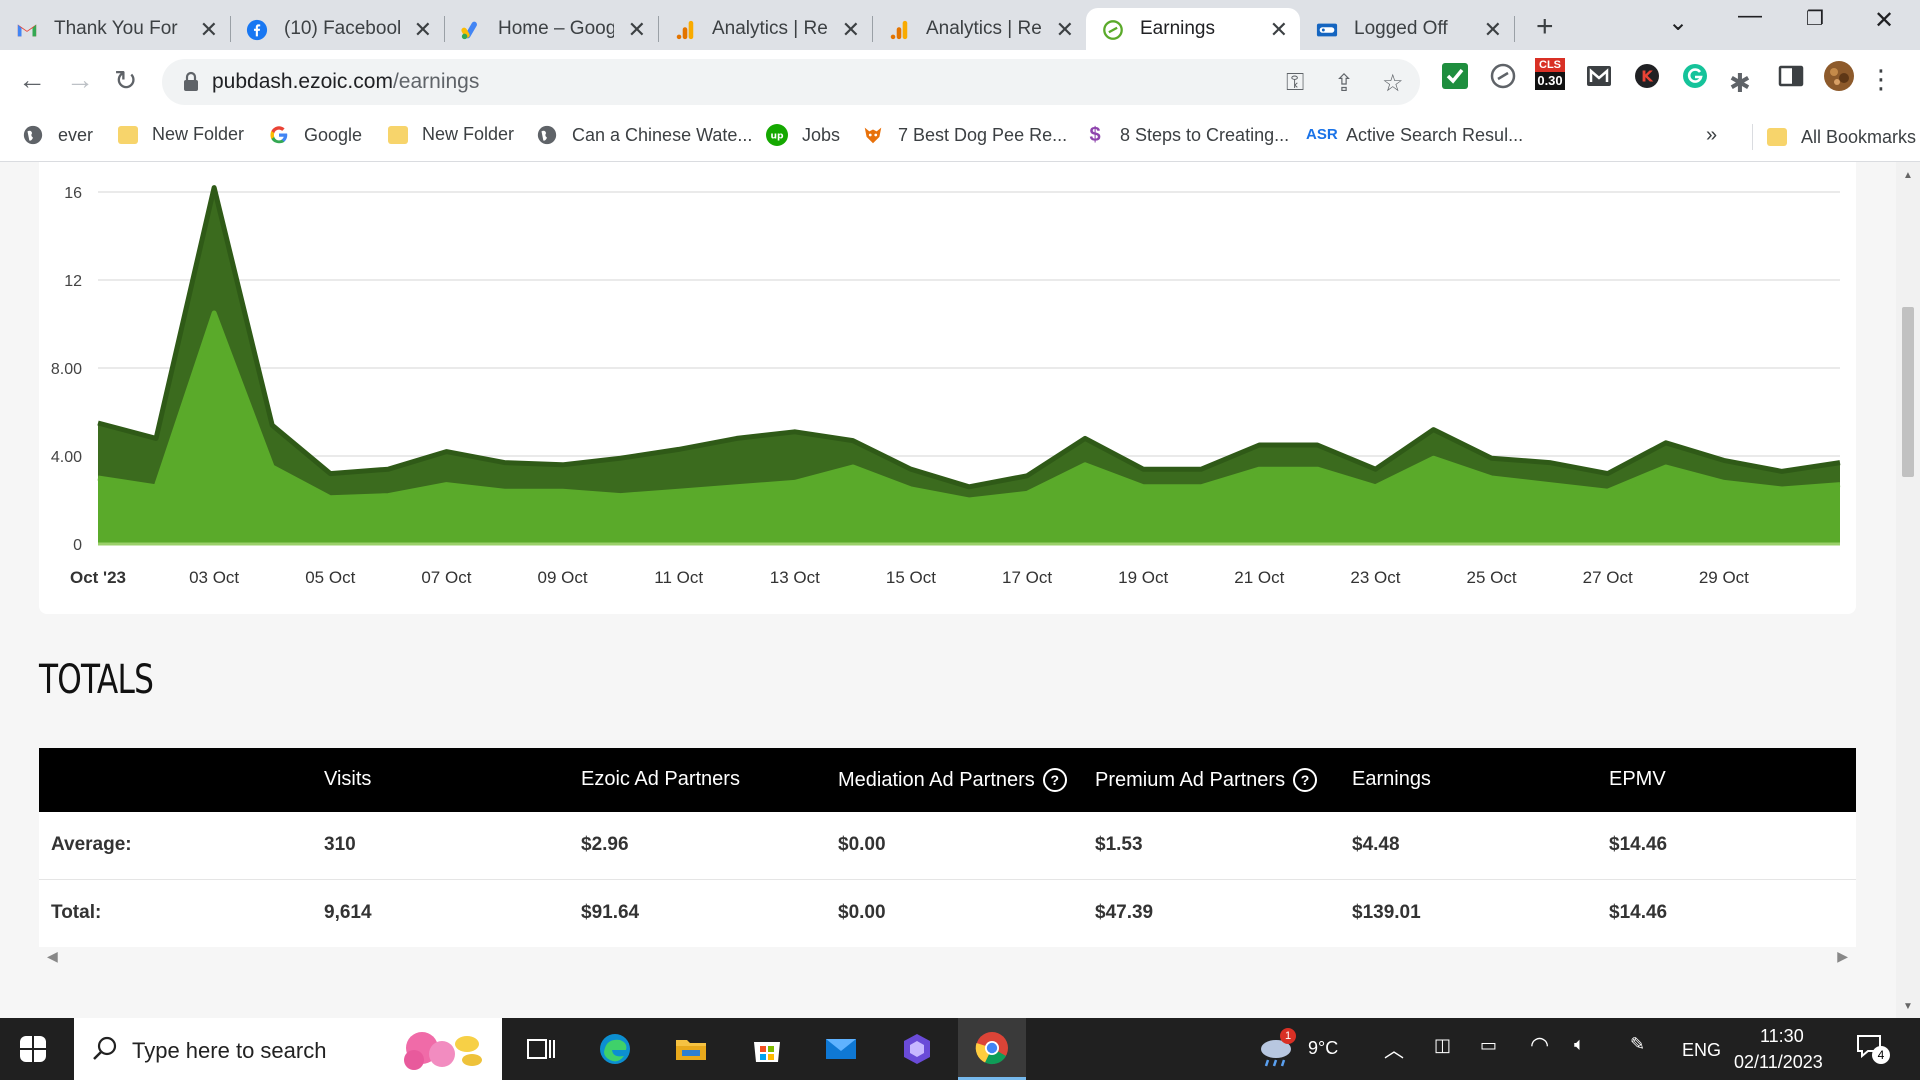  Describe the element at coordinates (315, 135) in the screenshot. I see `bookmark-google: Google` at that location.